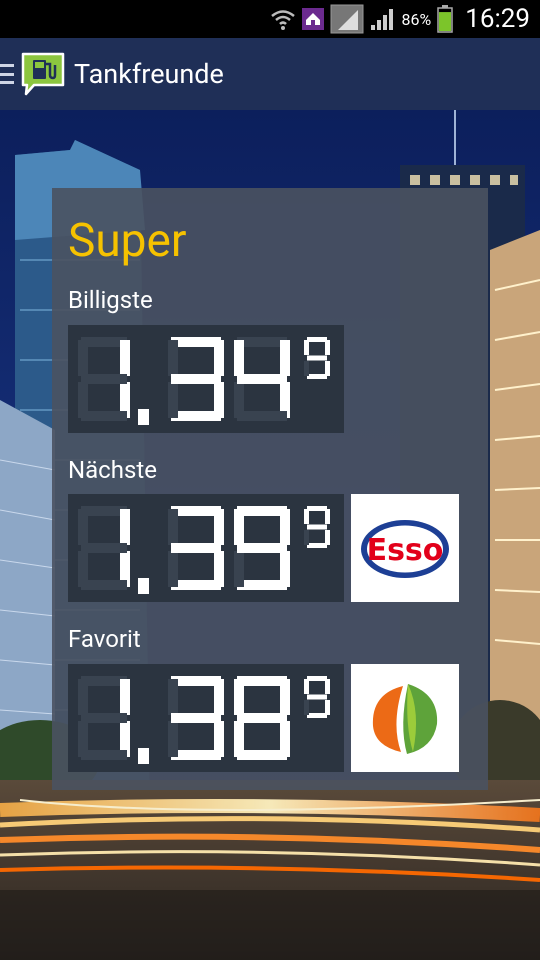 Image resolution: width=540 pixels, height=960 pixels. I want to click on price-display-favorite, so click(206, 718).